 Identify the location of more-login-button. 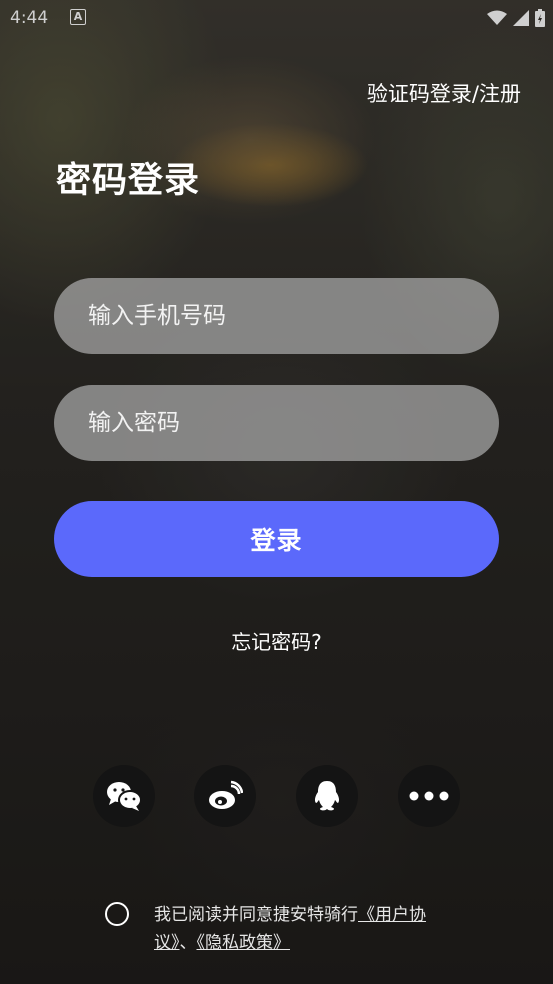
(429, 796).